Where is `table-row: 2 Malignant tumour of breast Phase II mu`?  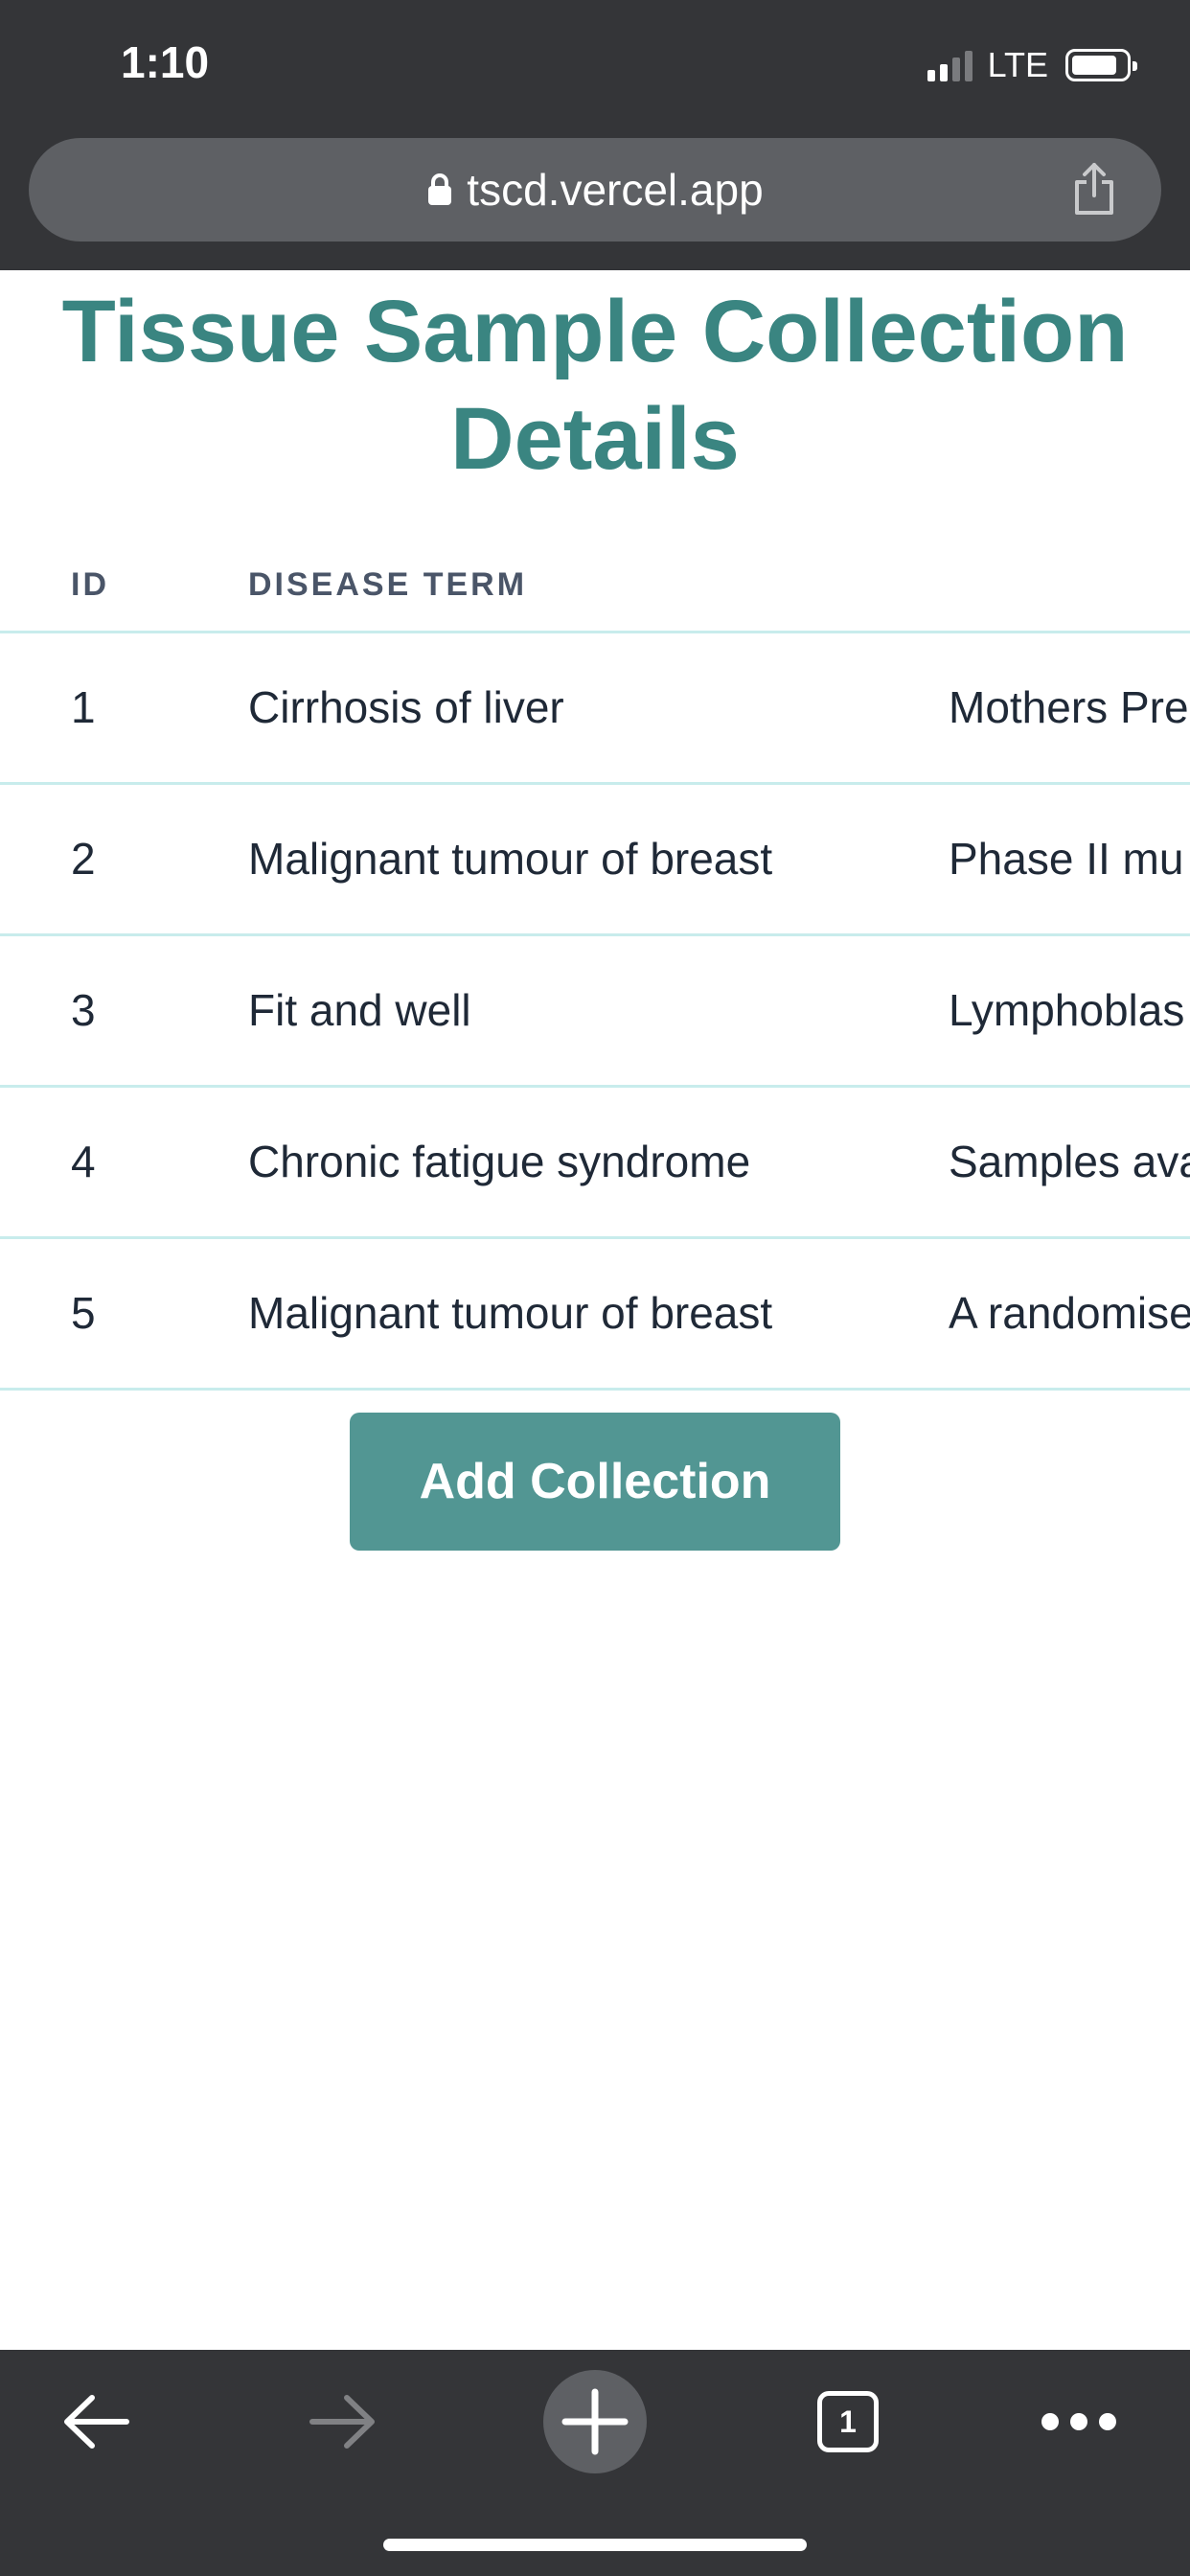
table-row: 2 Malignant tumour of breast Phase II mu is located at coordinates (595, 857).